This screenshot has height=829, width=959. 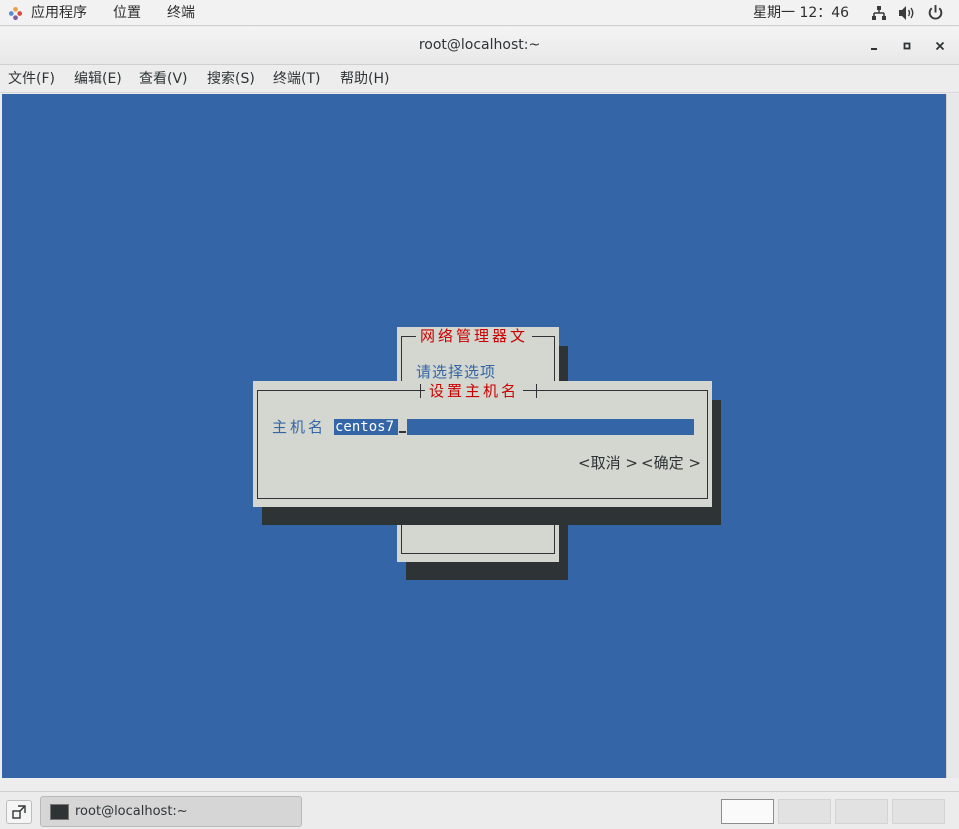 I want to click on menu-help: 帮助(H), so click(x=364, y=79).